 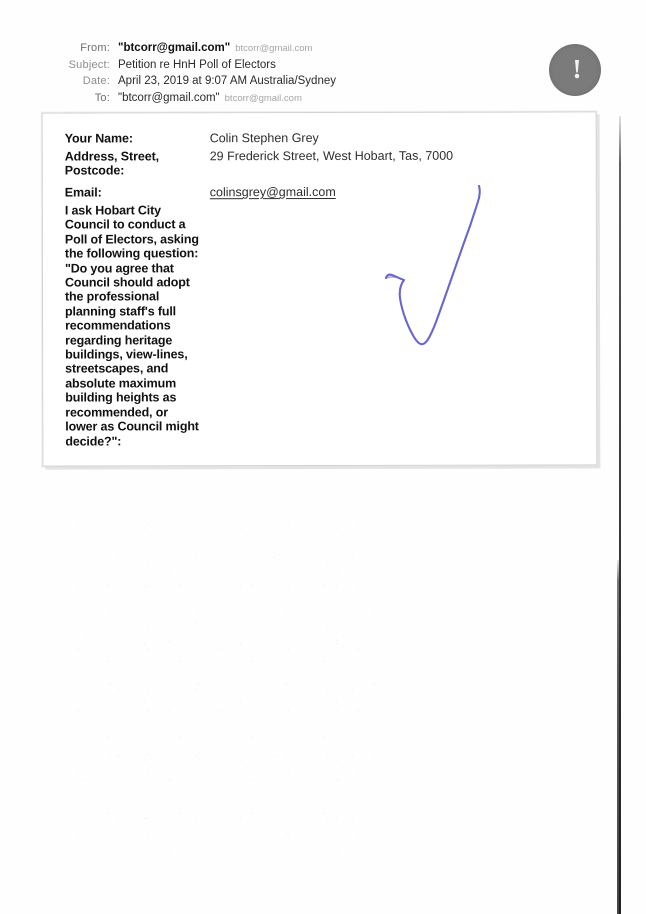 What do you see at coordinates (169, 97) in the screenshot?
I see `to-value: "btcorr@gmail.com"` at bounding box center [169, 97].